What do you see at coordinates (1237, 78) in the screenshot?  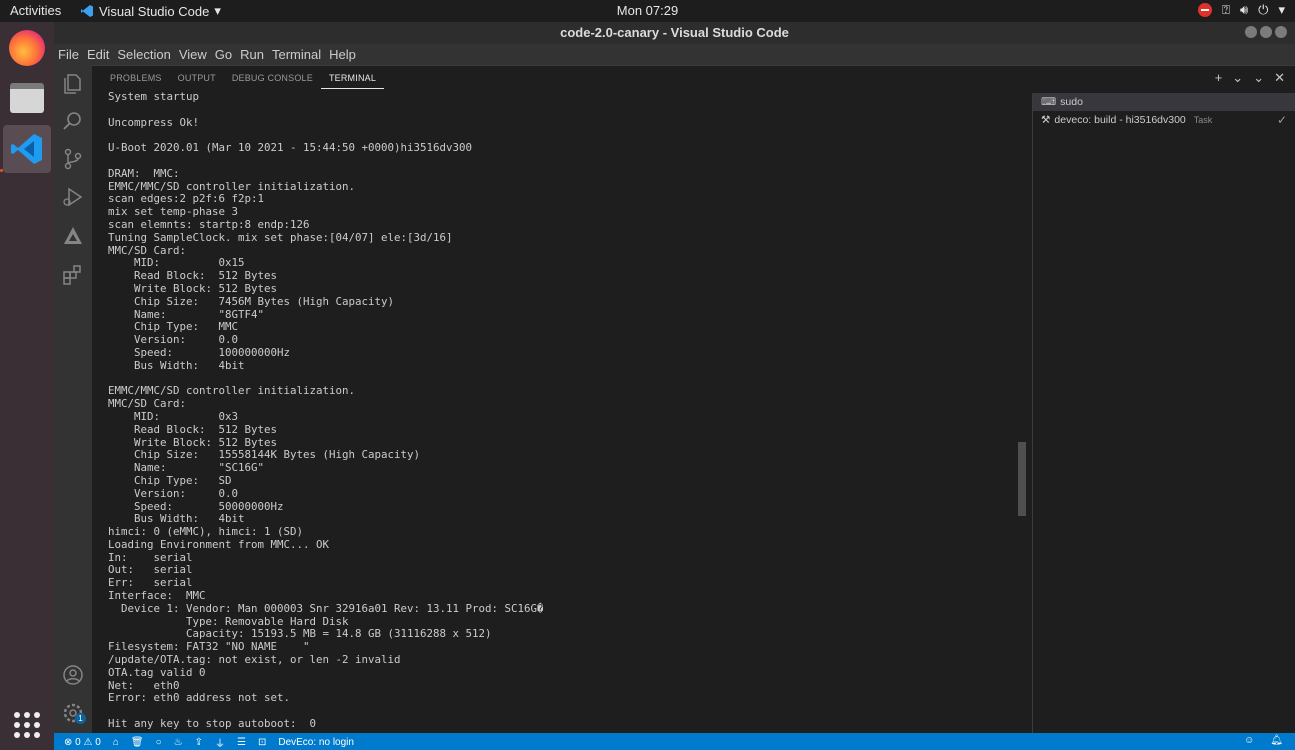 I see `terminal-dropdown-icon: ⌄` at bounding box center [1237, 78].